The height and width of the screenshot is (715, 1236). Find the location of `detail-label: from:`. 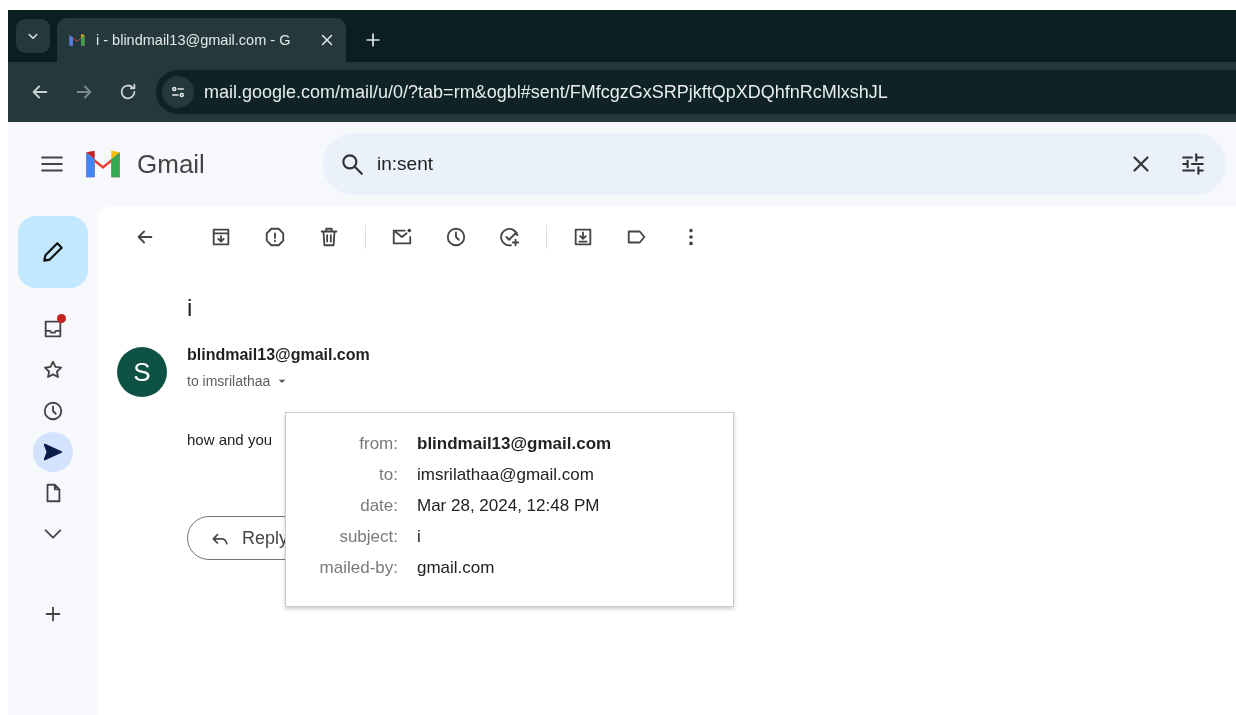

detail-label: from: is located at coordinates (378, 444).